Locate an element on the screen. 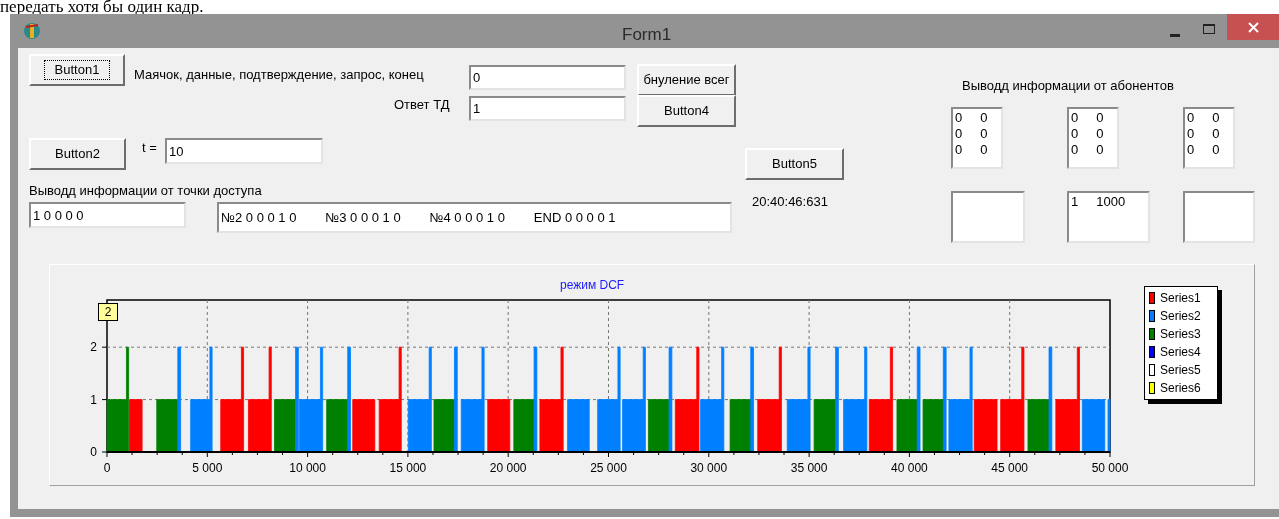 The height and width of the screenshot is (519, 1279). label: Маячок, данные, подтверждение, запрос, конец is located at coordinates (279, 75).